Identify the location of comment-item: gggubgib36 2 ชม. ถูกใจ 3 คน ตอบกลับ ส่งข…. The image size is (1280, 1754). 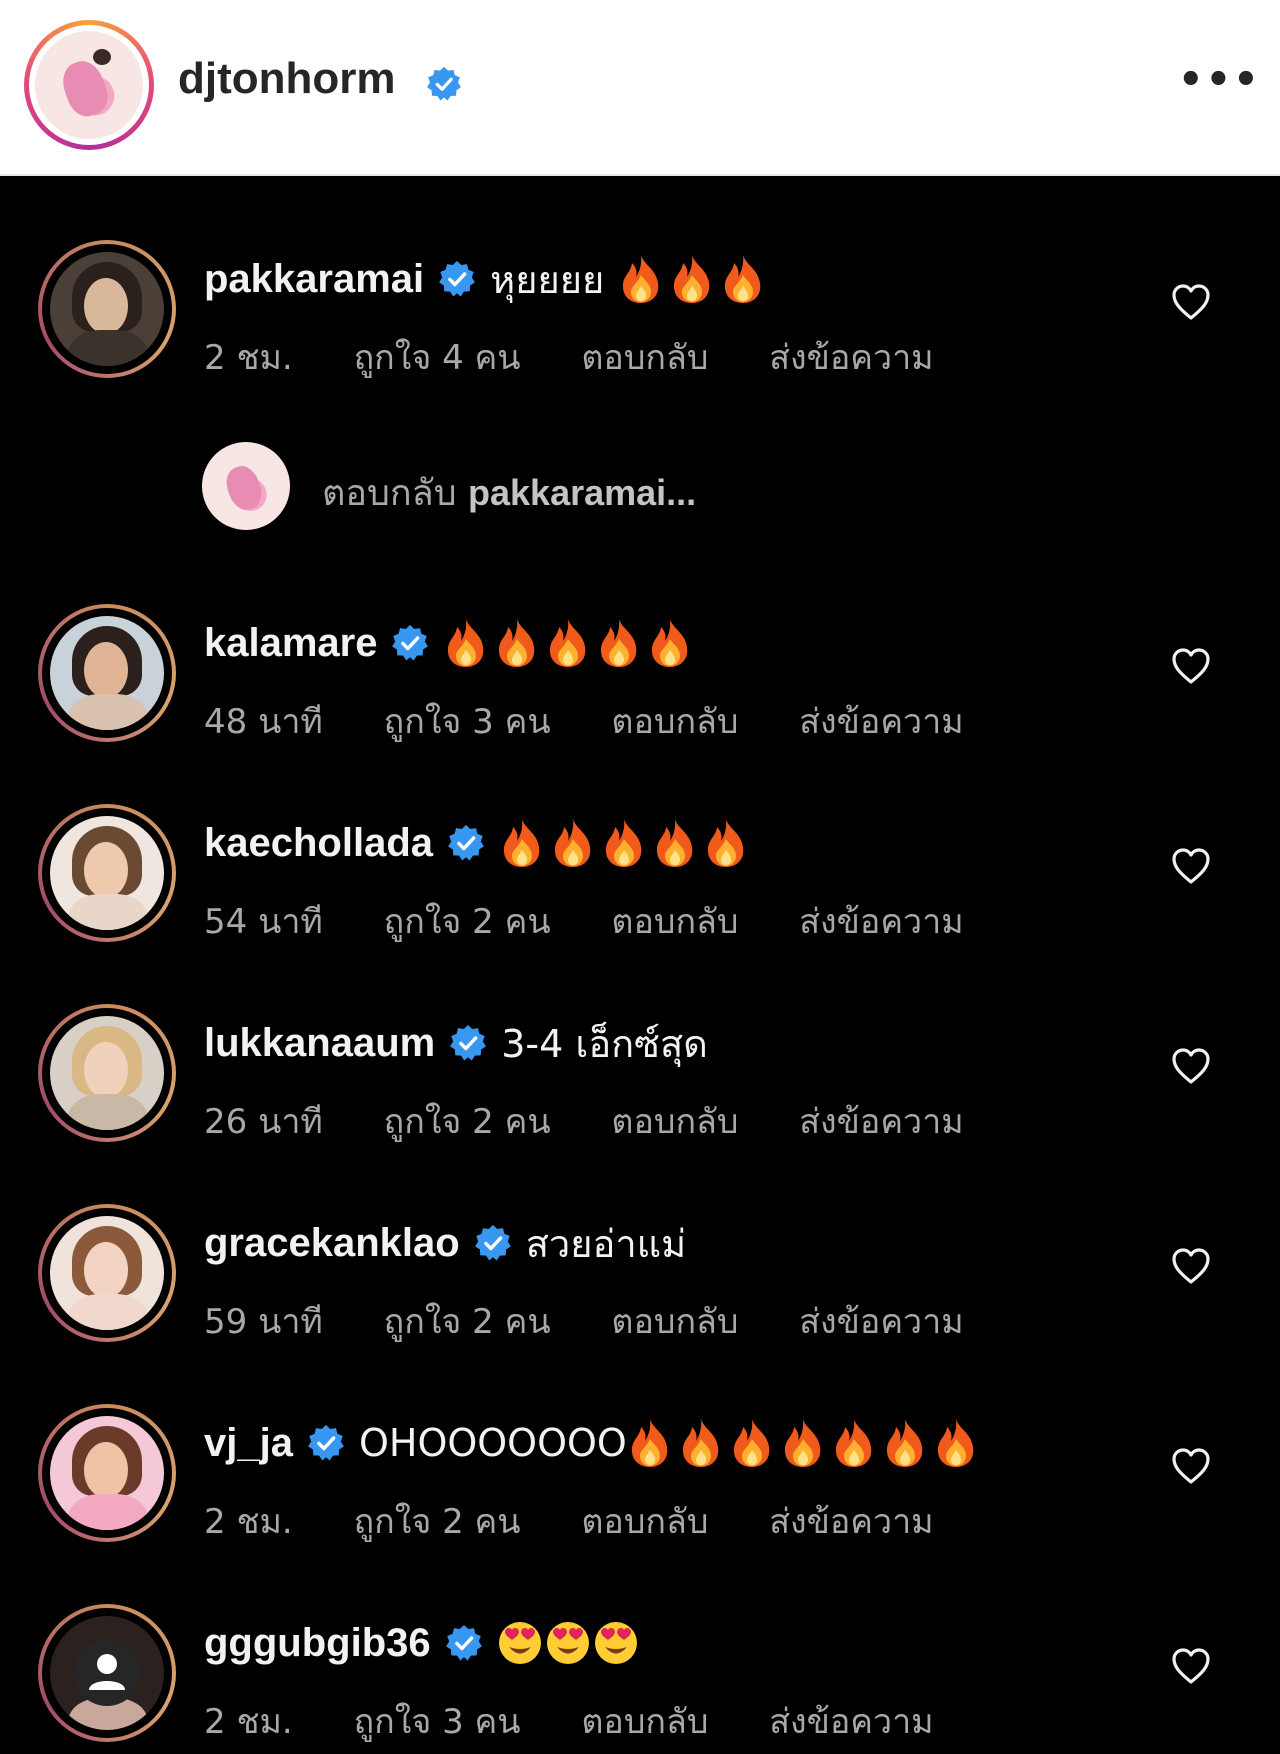
(640, 1679).